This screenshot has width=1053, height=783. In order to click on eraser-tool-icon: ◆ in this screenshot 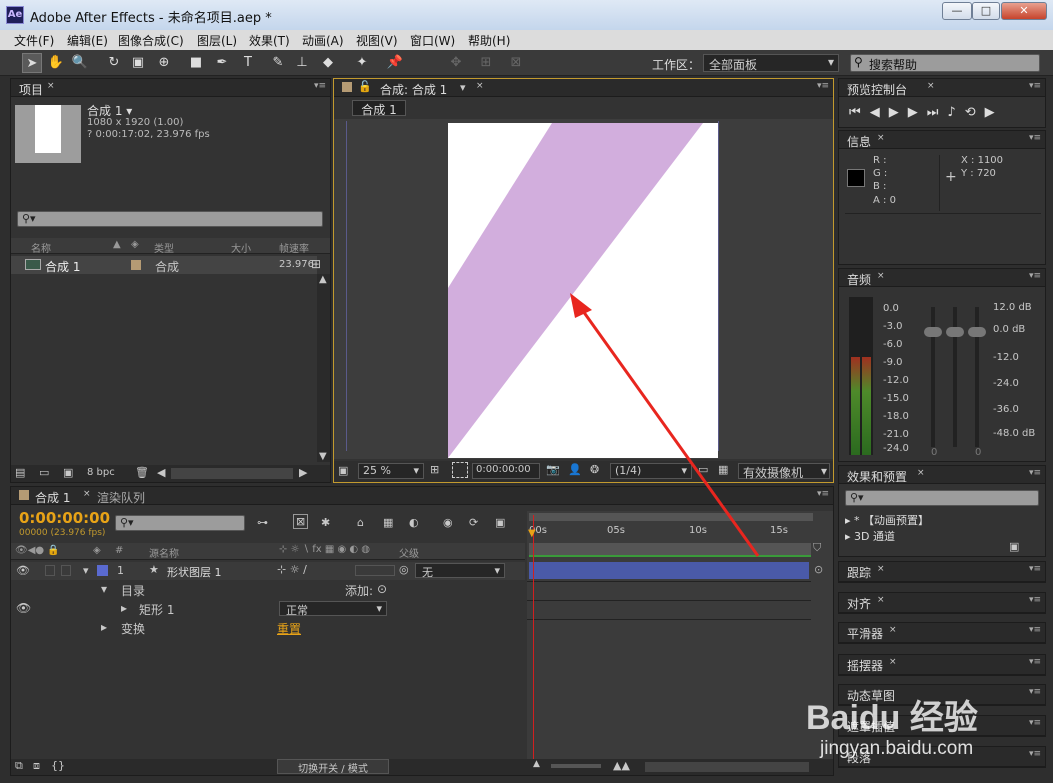, I will do `click(328, 63)`.